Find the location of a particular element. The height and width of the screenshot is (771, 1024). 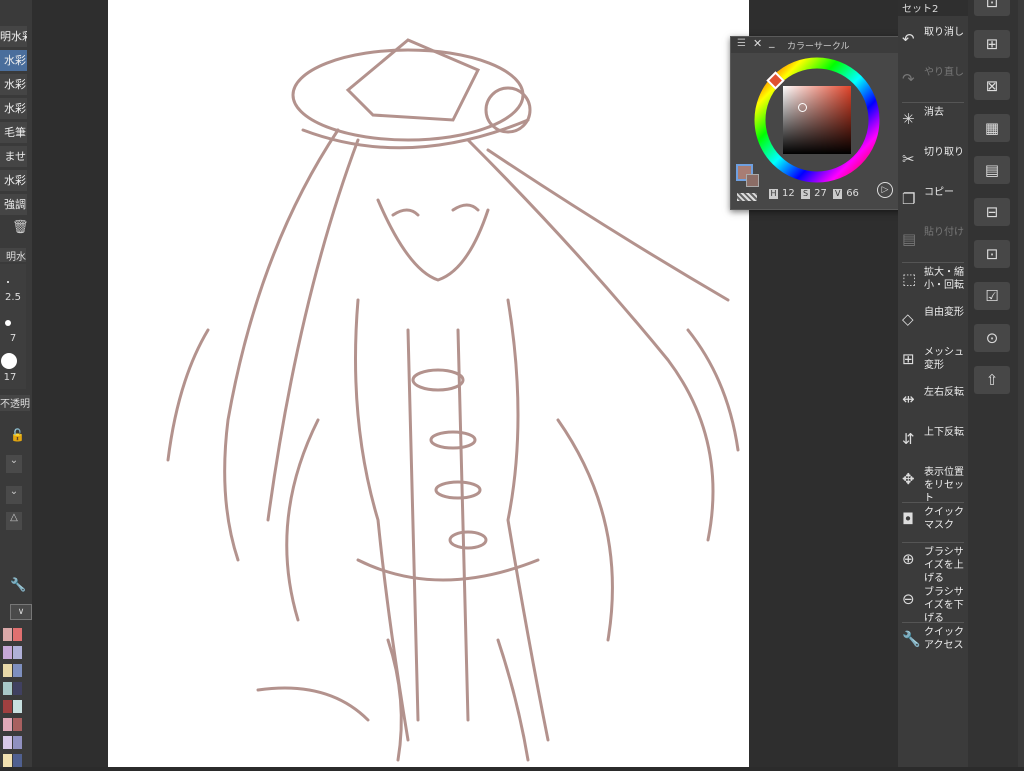

frame-icon: ⊡ is located at coordinates (992, 254).